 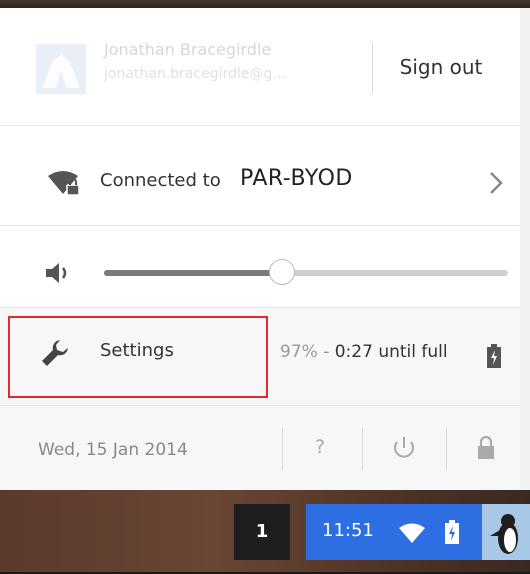 I want to click on lock-icon, so click(x=486, y=447).